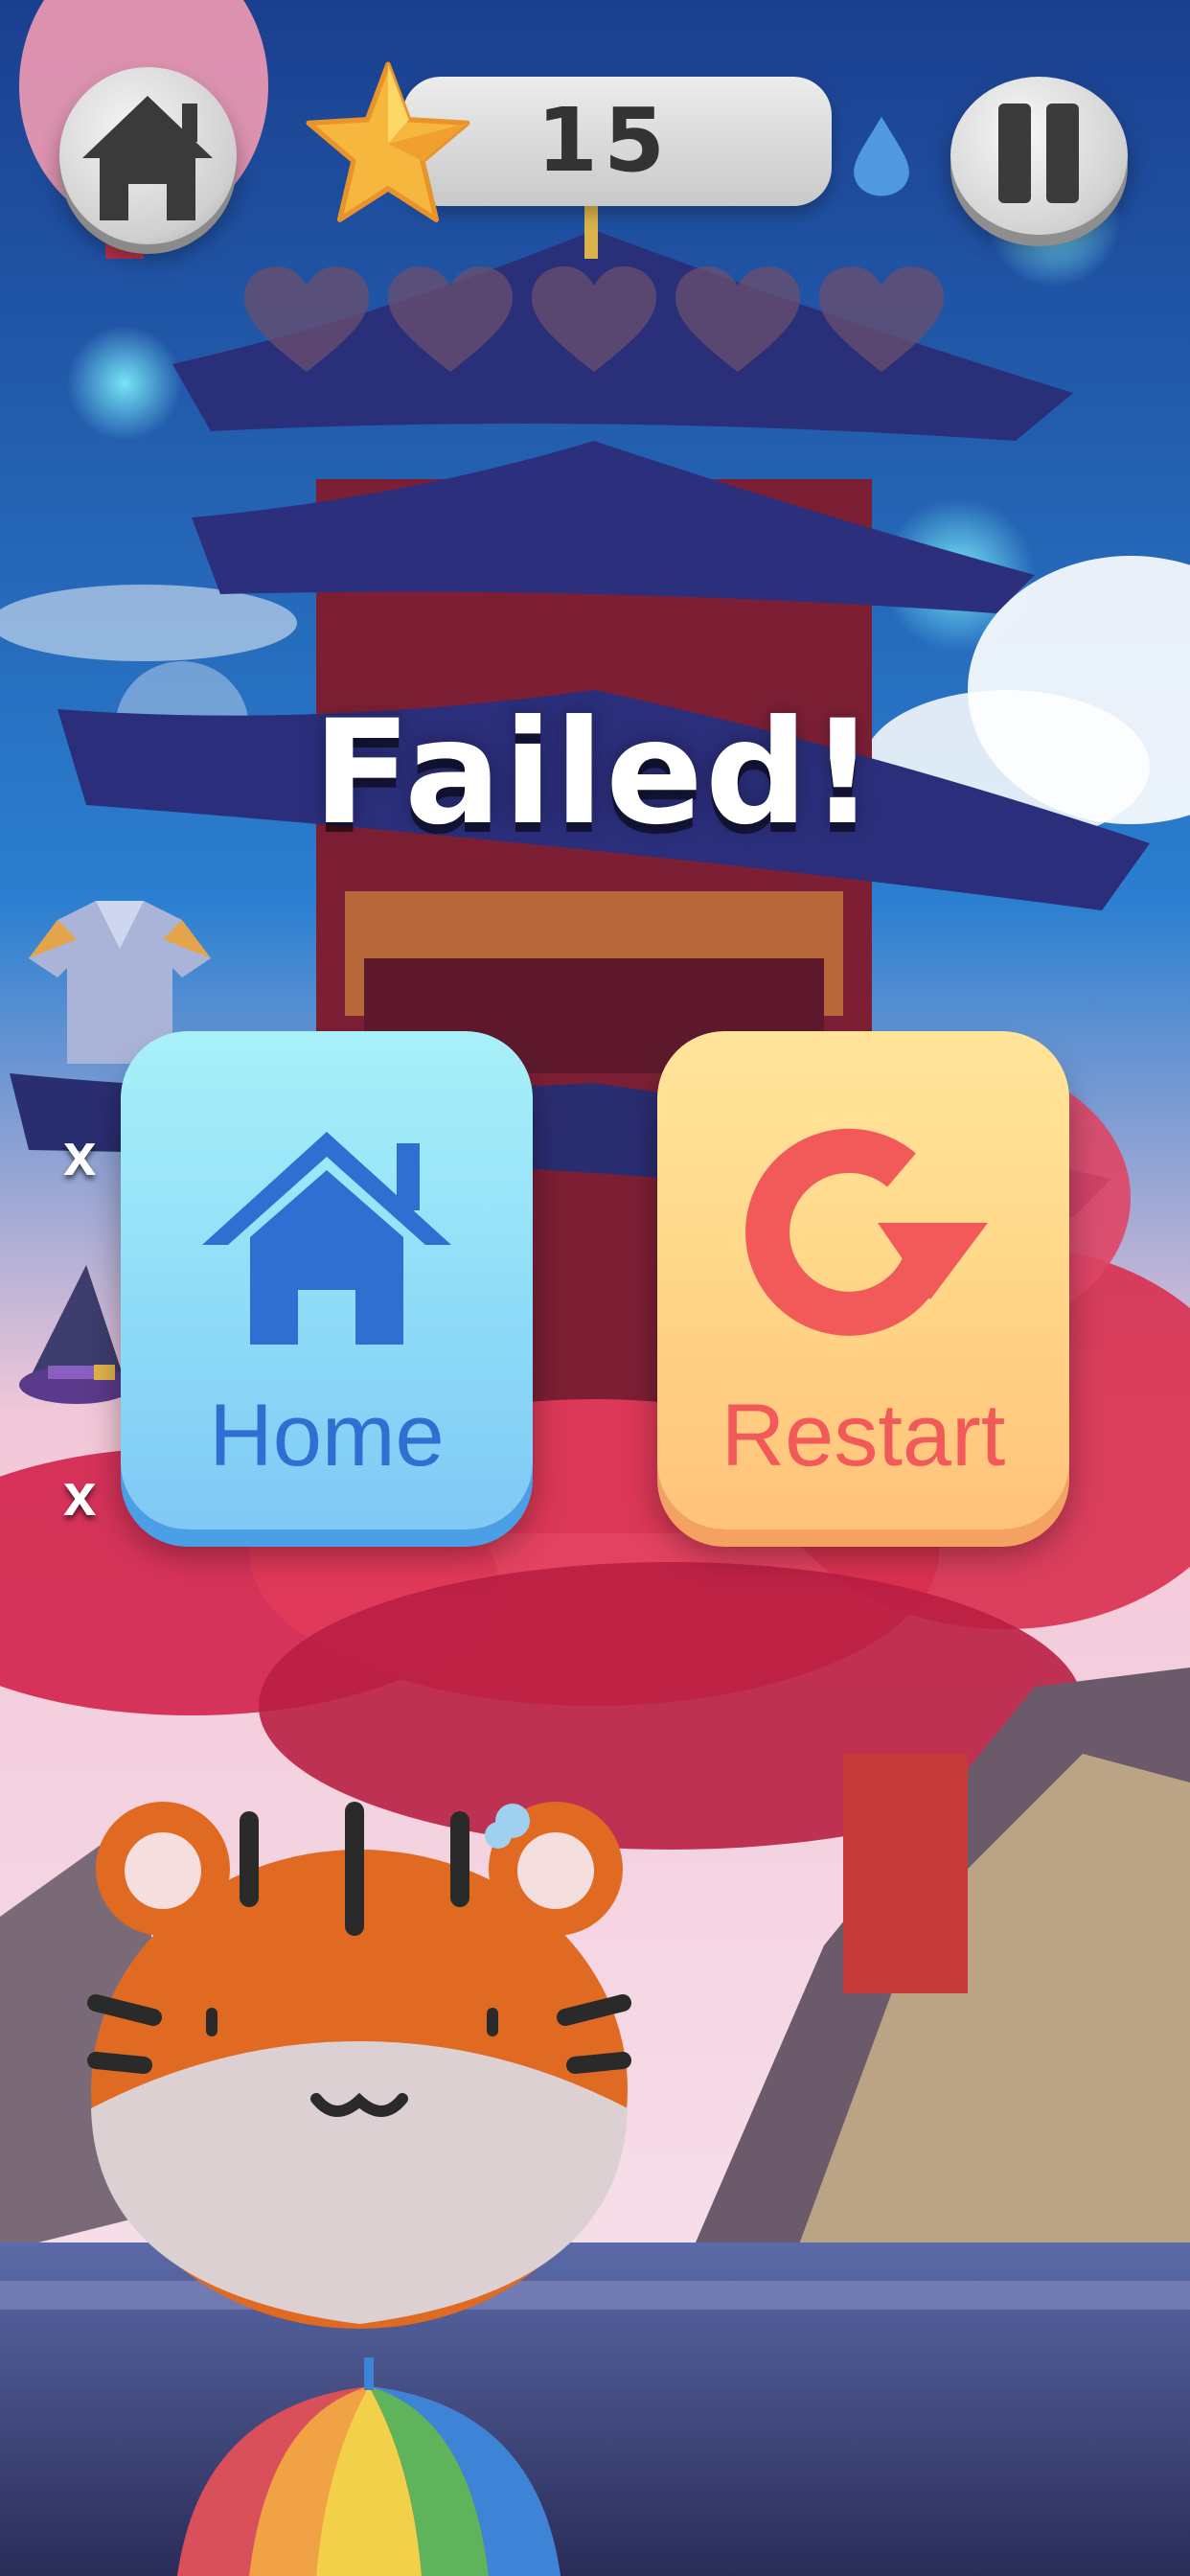 This screenshot has height=2576, width=1190. What do you see at coordinates (388, 141) in the screenshot?
I see `star-icon` at bounding box center [388, 141].